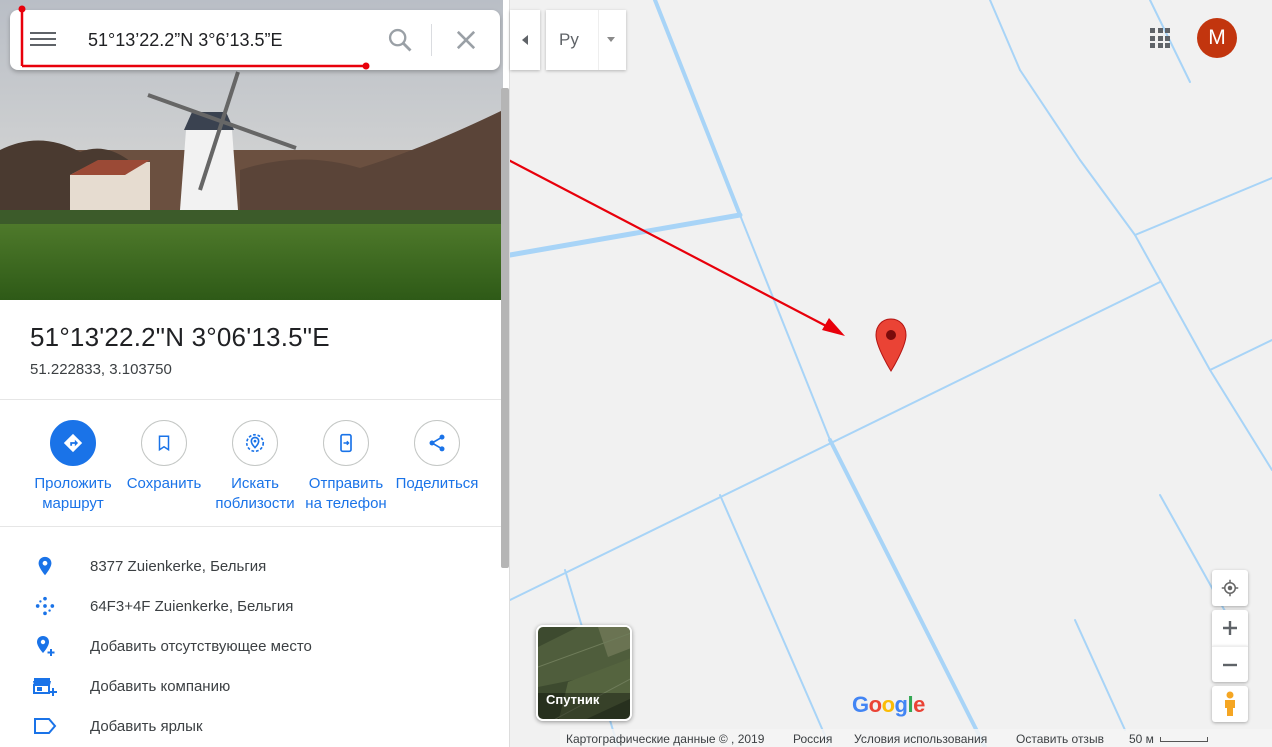 The image size is (1272, 747). I want to click on annotation-bracket, so click(194, 37).